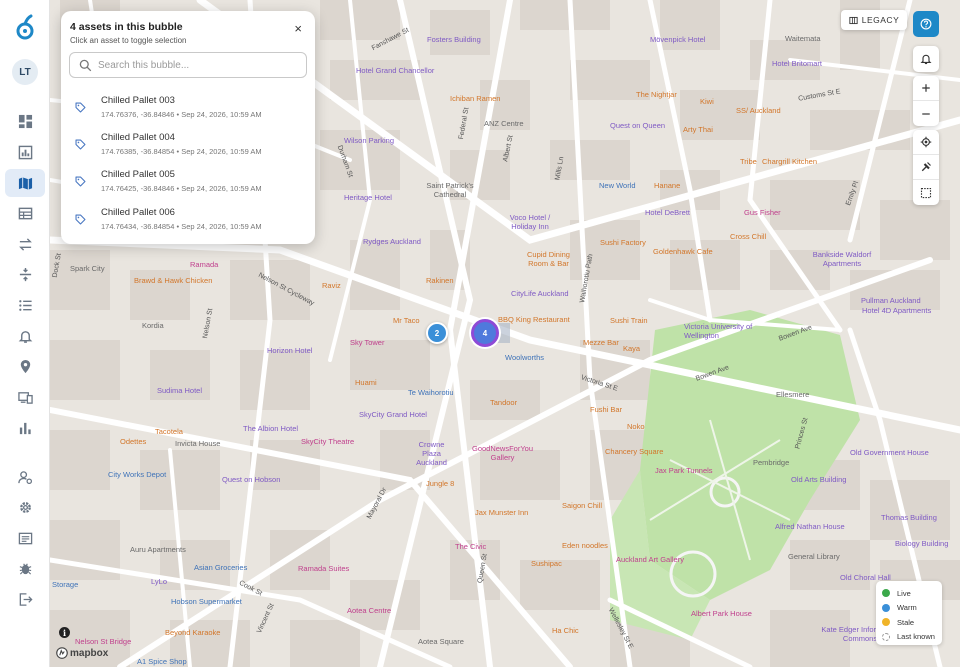 This screenshot has height=667, width=960. I want to click on nav-user-settings, so click(25, 477).